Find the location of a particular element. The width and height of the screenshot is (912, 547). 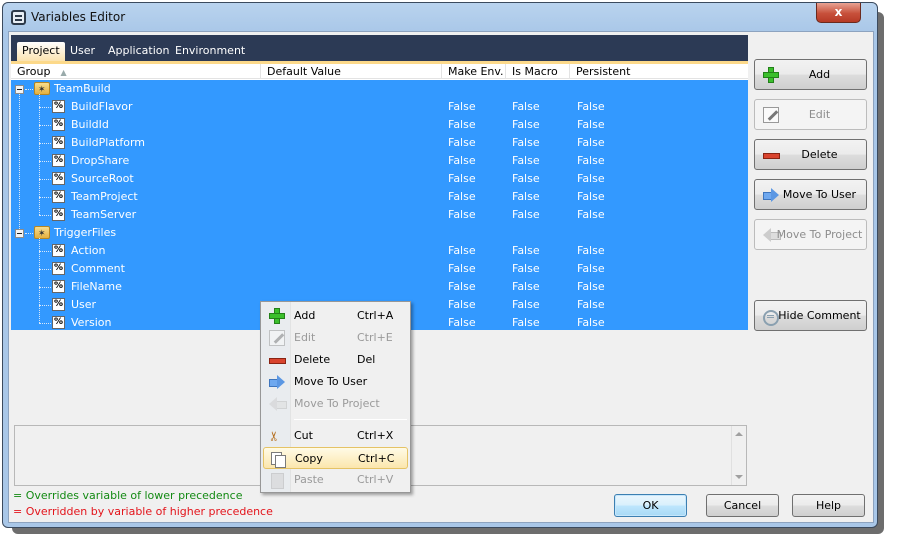

menu-item-shortcut: Del is located at coordinates (366, 359).